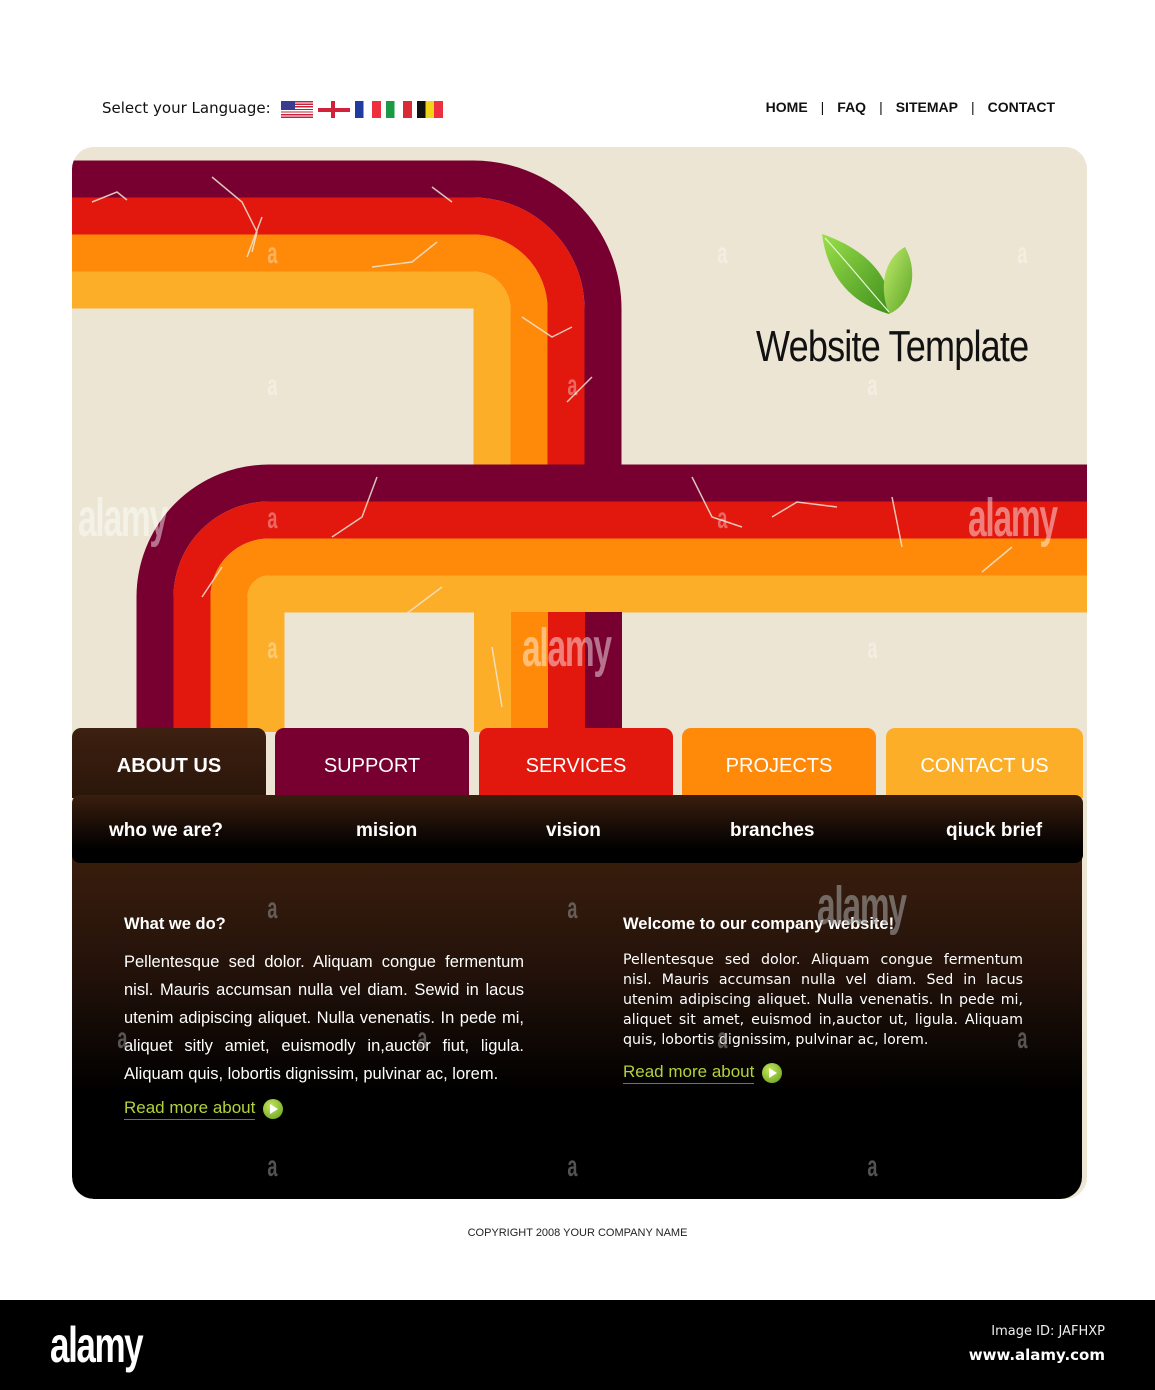 Image resolution: width=1155 pixels, height=1390 pixels. Describe the element at coordinates (347, 312) in the screenshot. I see `upper-stripe-arc` at that location.